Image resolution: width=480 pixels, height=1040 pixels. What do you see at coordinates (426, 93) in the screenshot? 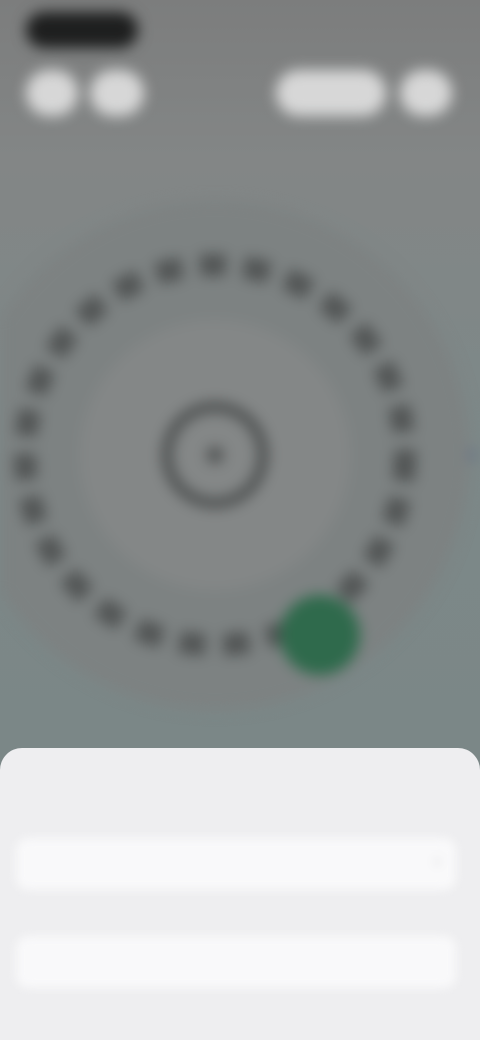
I see `more-button` at bounding box center [426, 93].